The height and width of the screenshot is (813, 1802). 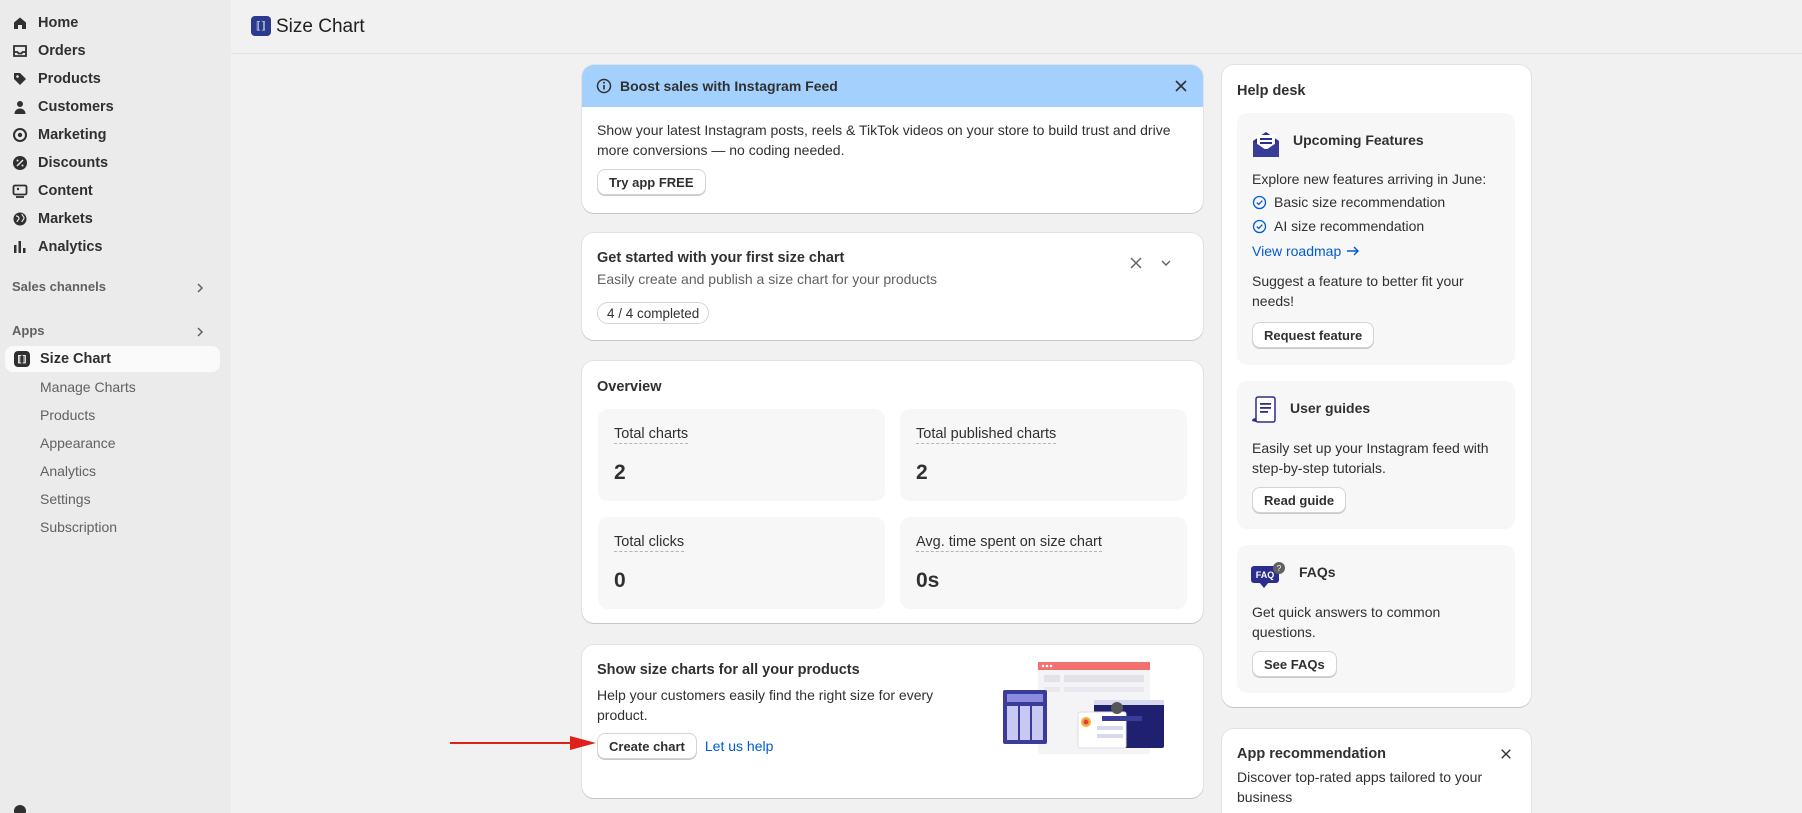 I want to click on nav-marketing: Marketing, so click(x=59, y=135).